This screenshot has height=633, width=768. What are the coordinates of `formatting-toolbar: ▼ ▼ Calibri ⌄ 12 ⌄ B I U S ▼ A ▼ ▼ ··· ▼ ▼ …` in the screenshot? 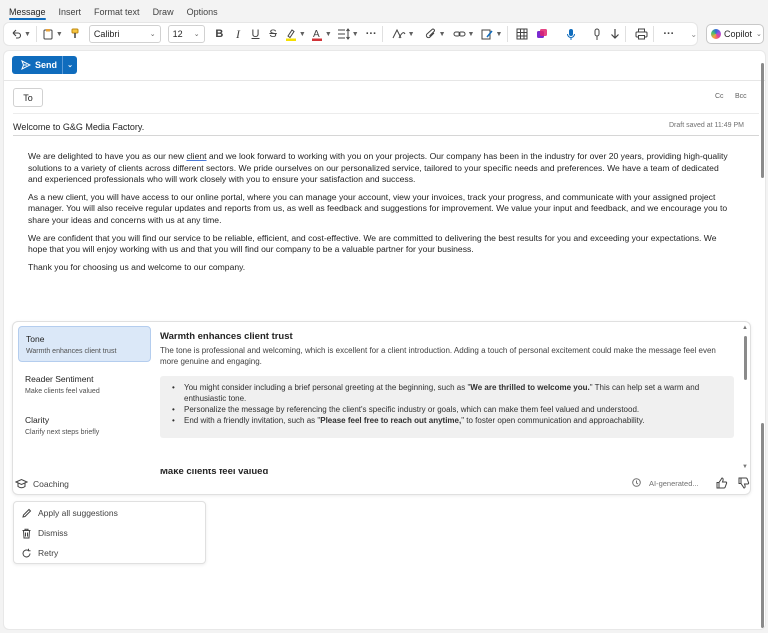 It's located at (350, 34).